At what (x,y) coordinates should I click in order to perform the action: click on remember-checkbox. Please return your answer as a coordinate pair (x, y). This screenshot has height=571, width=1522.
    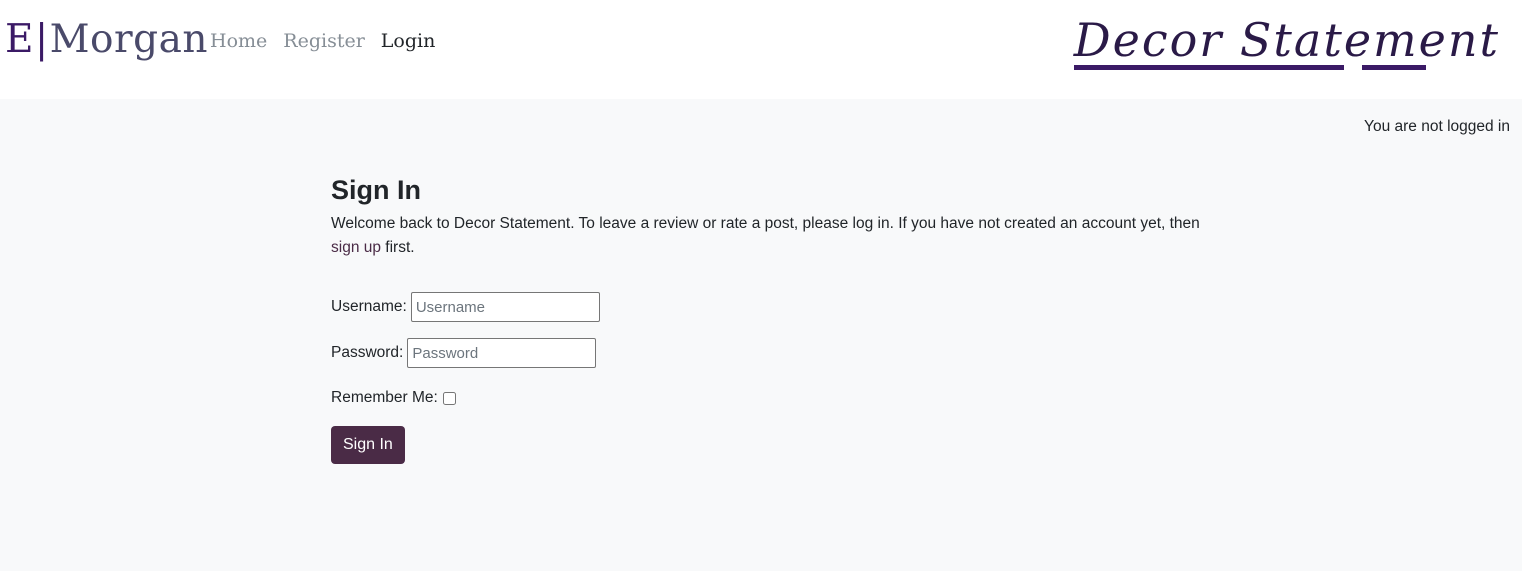
    Looking at the image, I should click on (449, 398).